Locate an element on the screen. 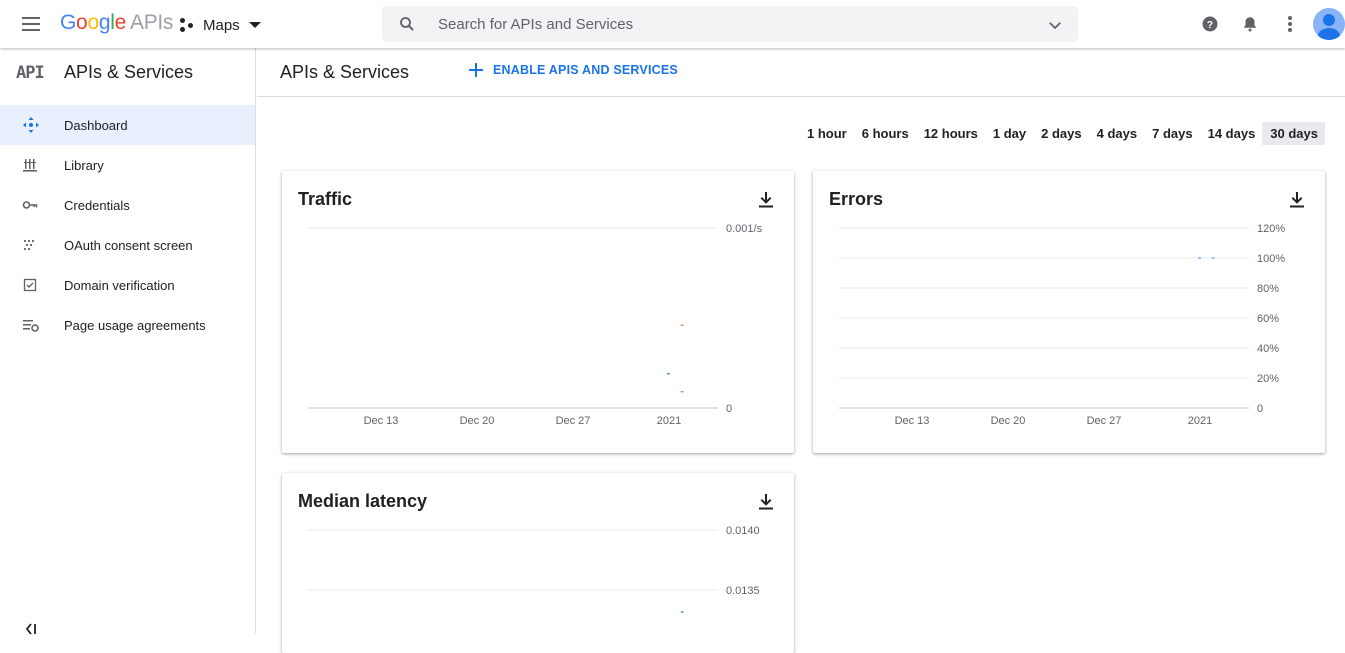 This screenshot has width=1345, height=653. y-tick-label: 100% is located at coordinates (1271, 259).